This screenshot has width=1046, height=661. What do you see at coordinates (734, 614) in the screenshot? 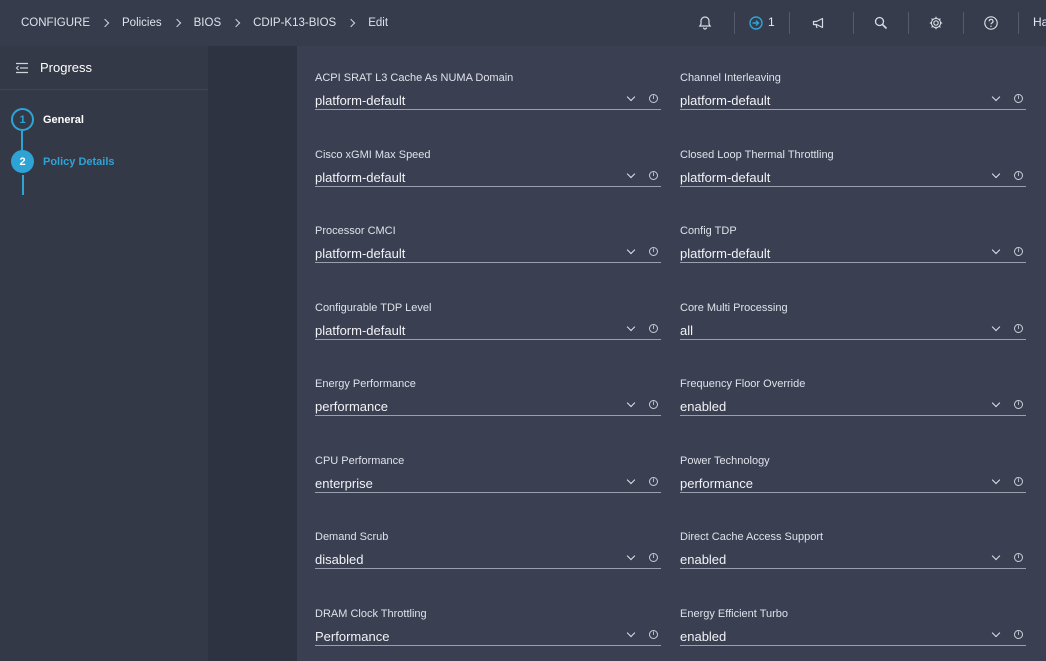
I see `field-label: Energy Efficient Turbo` at bounding box center [734, 614].